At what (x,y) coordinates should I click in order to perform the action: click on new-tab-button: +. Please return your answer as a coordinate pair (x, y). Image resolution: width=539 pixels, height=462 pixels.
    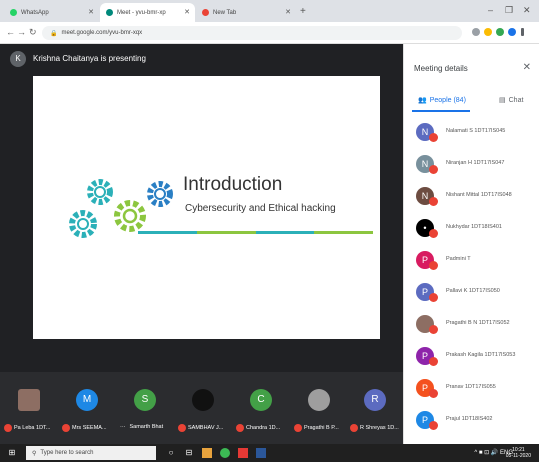
    Looking at the image, I should click on (303, 11).